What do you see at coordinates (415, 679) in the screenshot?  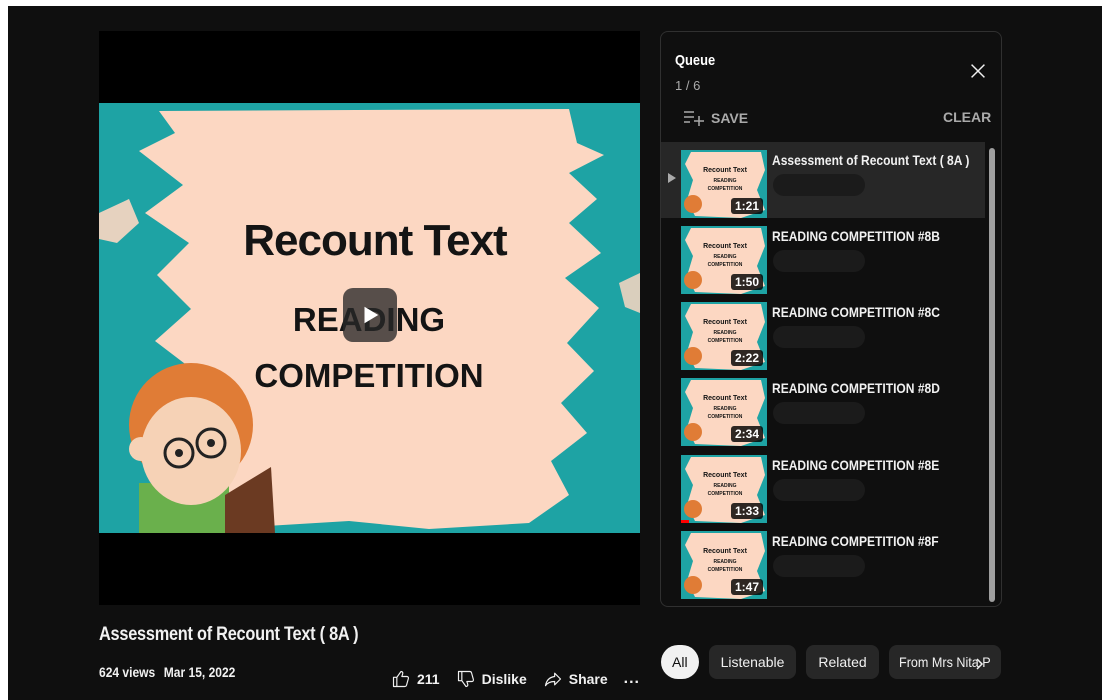 I see `like-button: 211` at bounding box center [415, 679].